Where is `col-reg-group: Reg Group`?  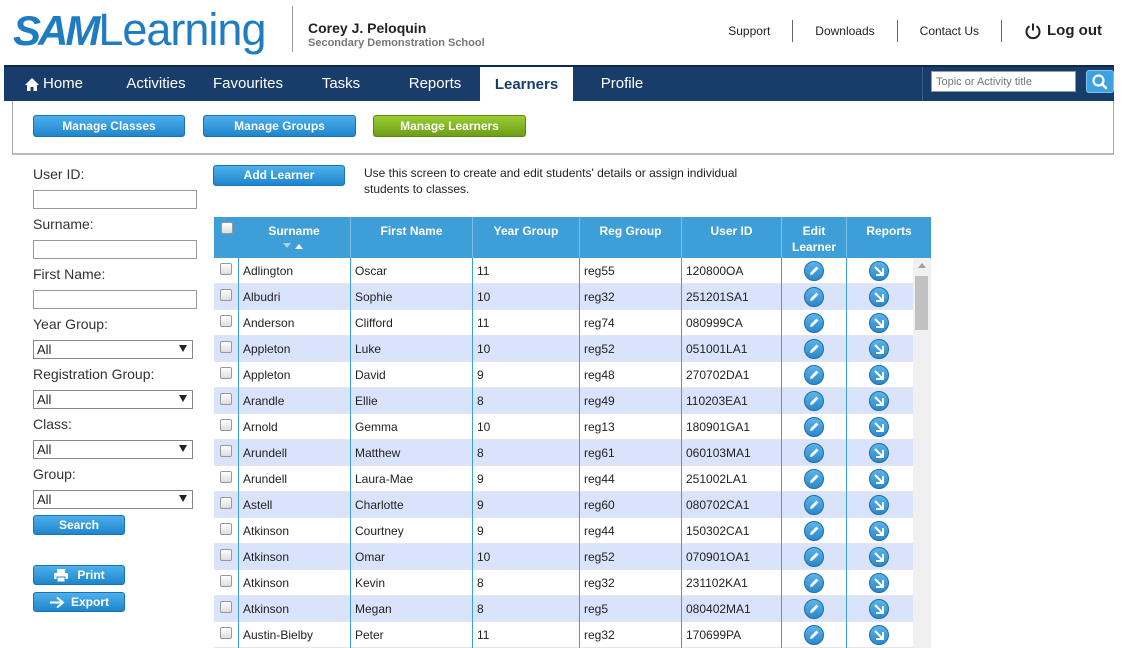 col-reg-group: Reg Group is located at coordinates (630, 237).